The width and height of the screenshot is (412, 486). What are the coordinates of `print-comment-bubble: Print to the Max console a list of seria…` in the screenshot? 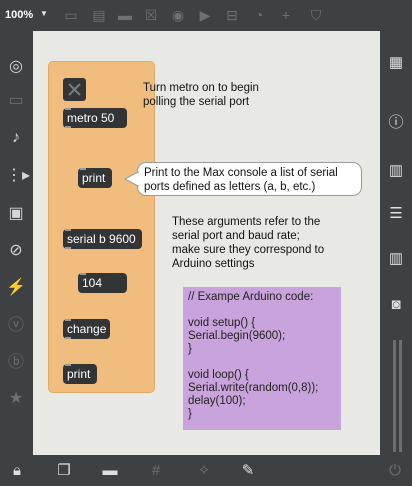 It's located at (249, 179).